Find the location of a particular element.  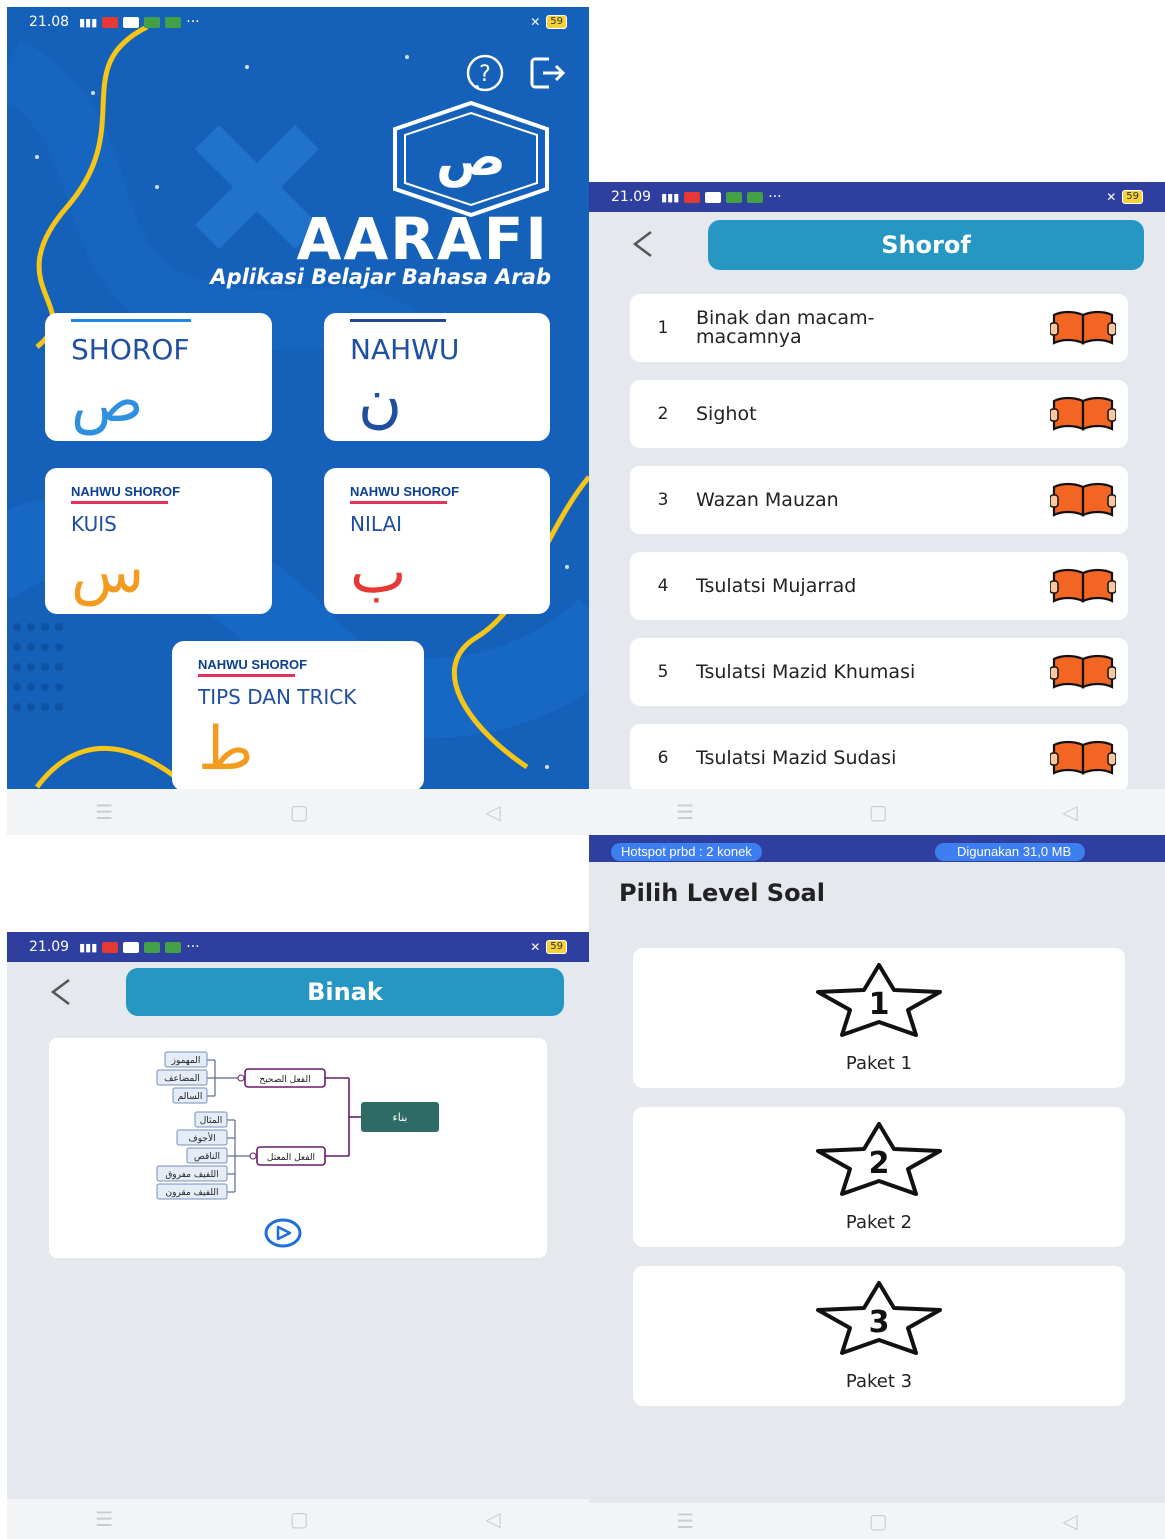

diagram-root: بناء is located at coordinates (400, 1117).